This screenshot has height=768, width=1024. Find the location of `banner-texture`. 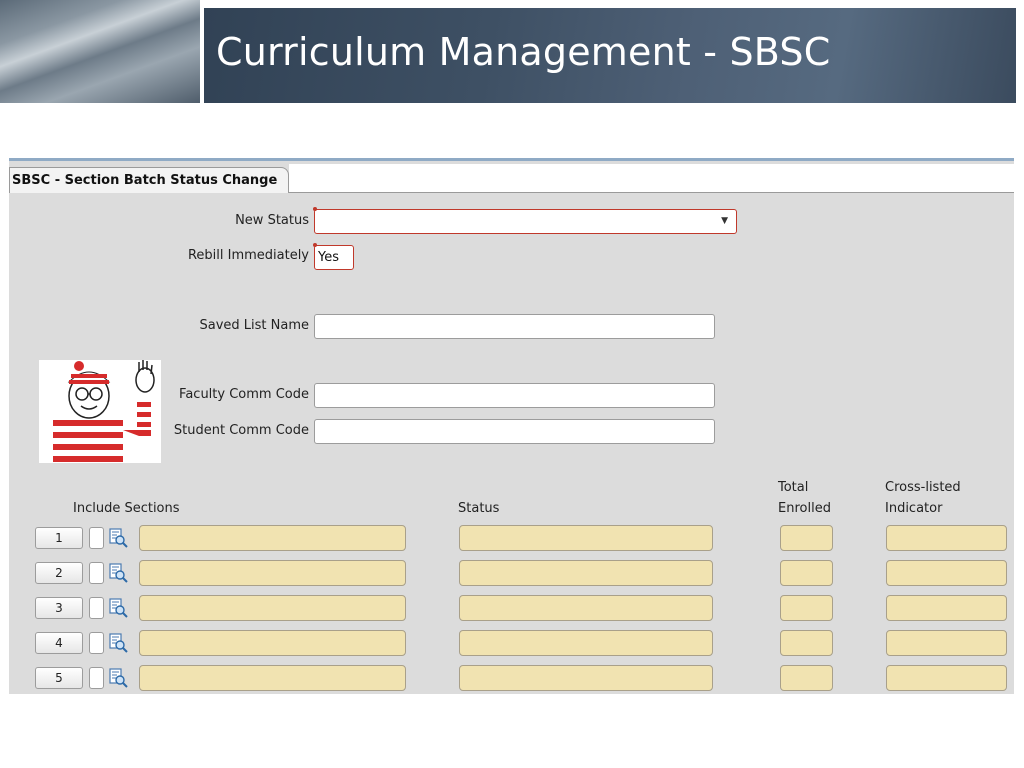

banner-texture is located at coordinates (100, 51).